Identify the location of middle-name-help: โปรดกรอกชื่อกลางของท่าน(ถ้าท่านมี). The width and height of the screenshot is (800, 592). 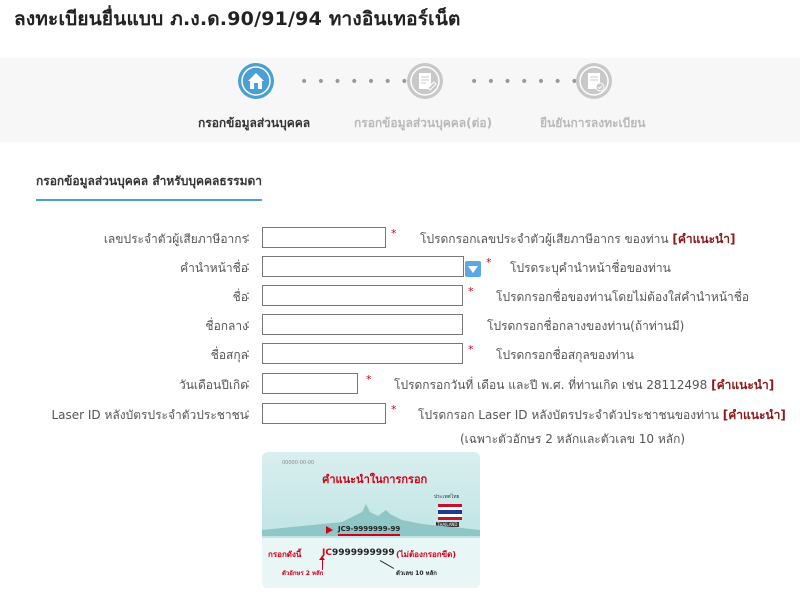
(586, 326).